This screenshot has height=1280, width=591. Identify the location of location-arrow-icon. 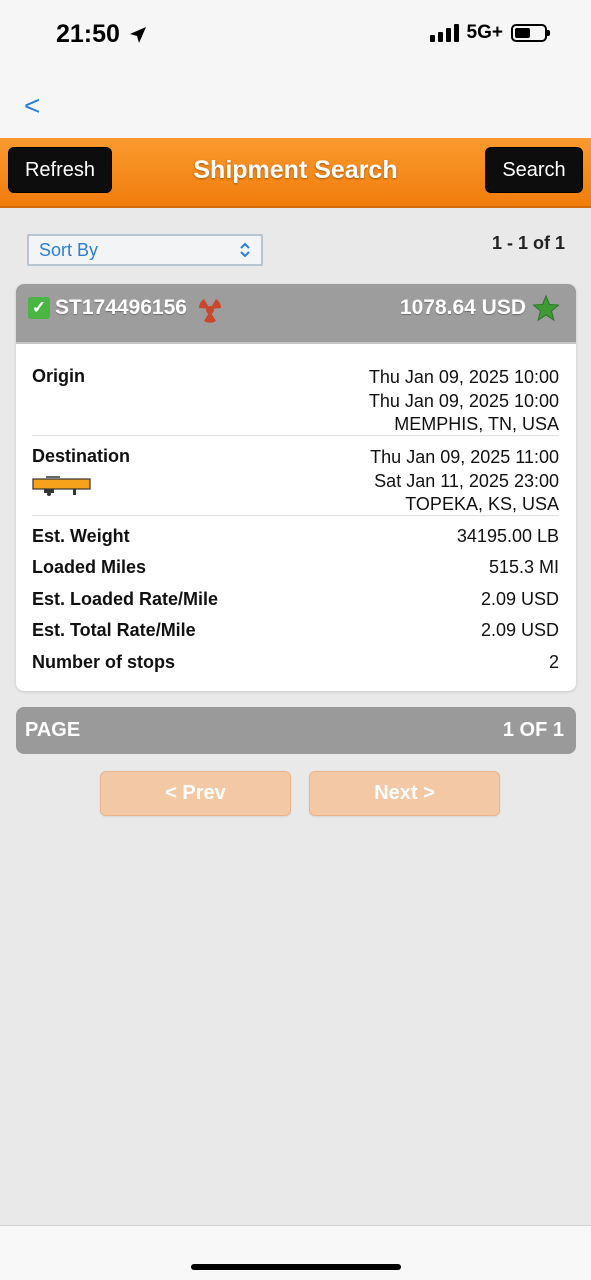
(137, 34).